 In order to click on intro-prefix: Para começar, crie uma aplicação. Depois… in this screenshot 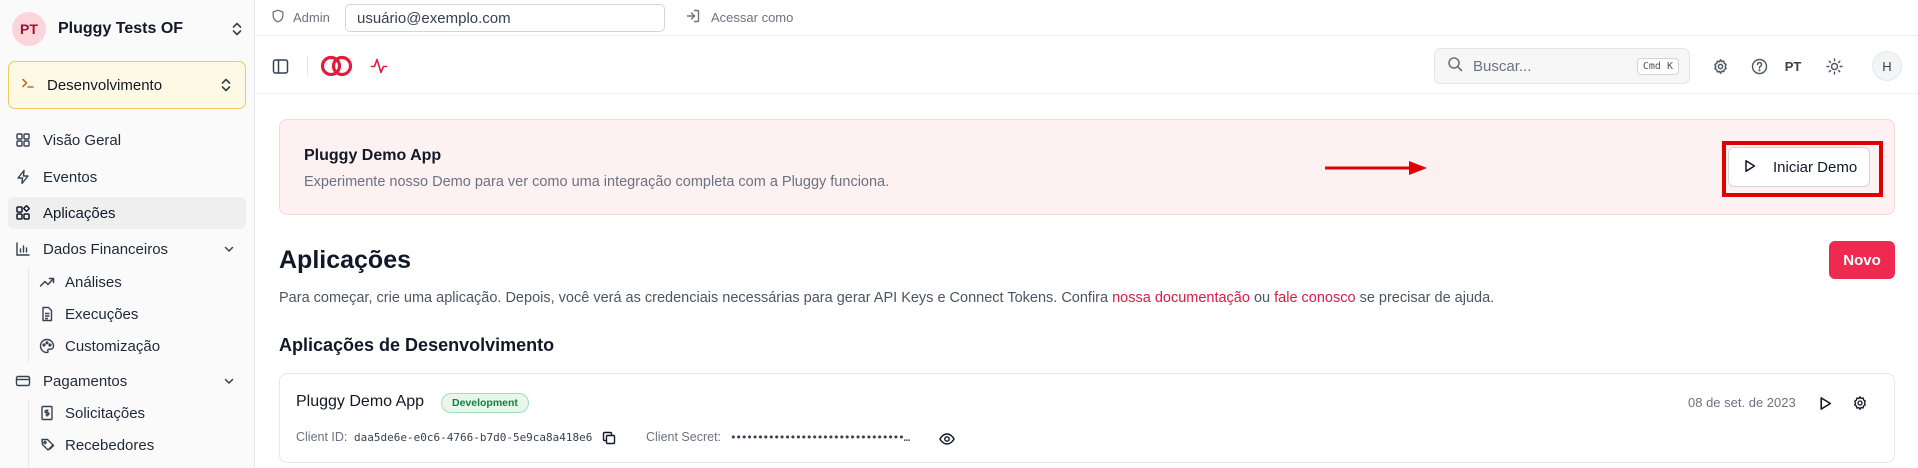, I will do `click(696, 298)`.